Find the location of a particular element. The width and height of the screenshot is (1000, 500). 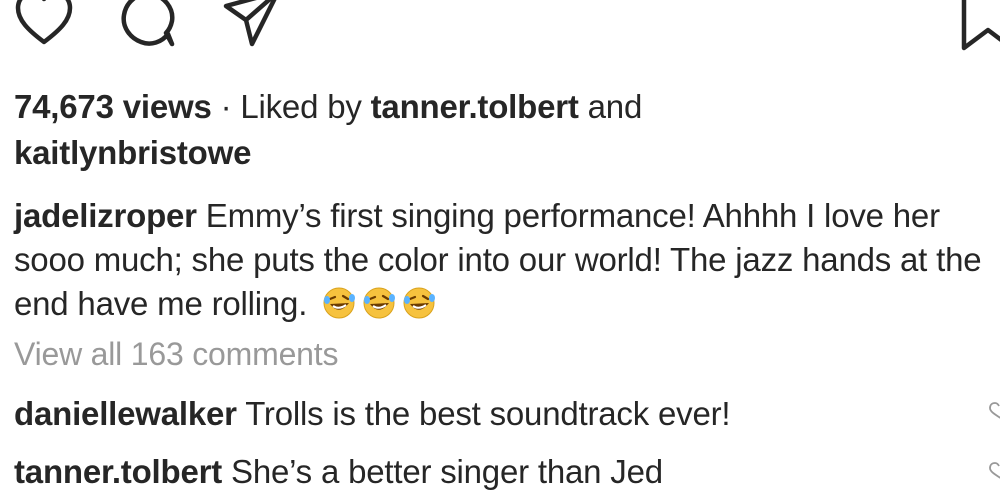

bookmark-icon is located at coordinates (979, 28).